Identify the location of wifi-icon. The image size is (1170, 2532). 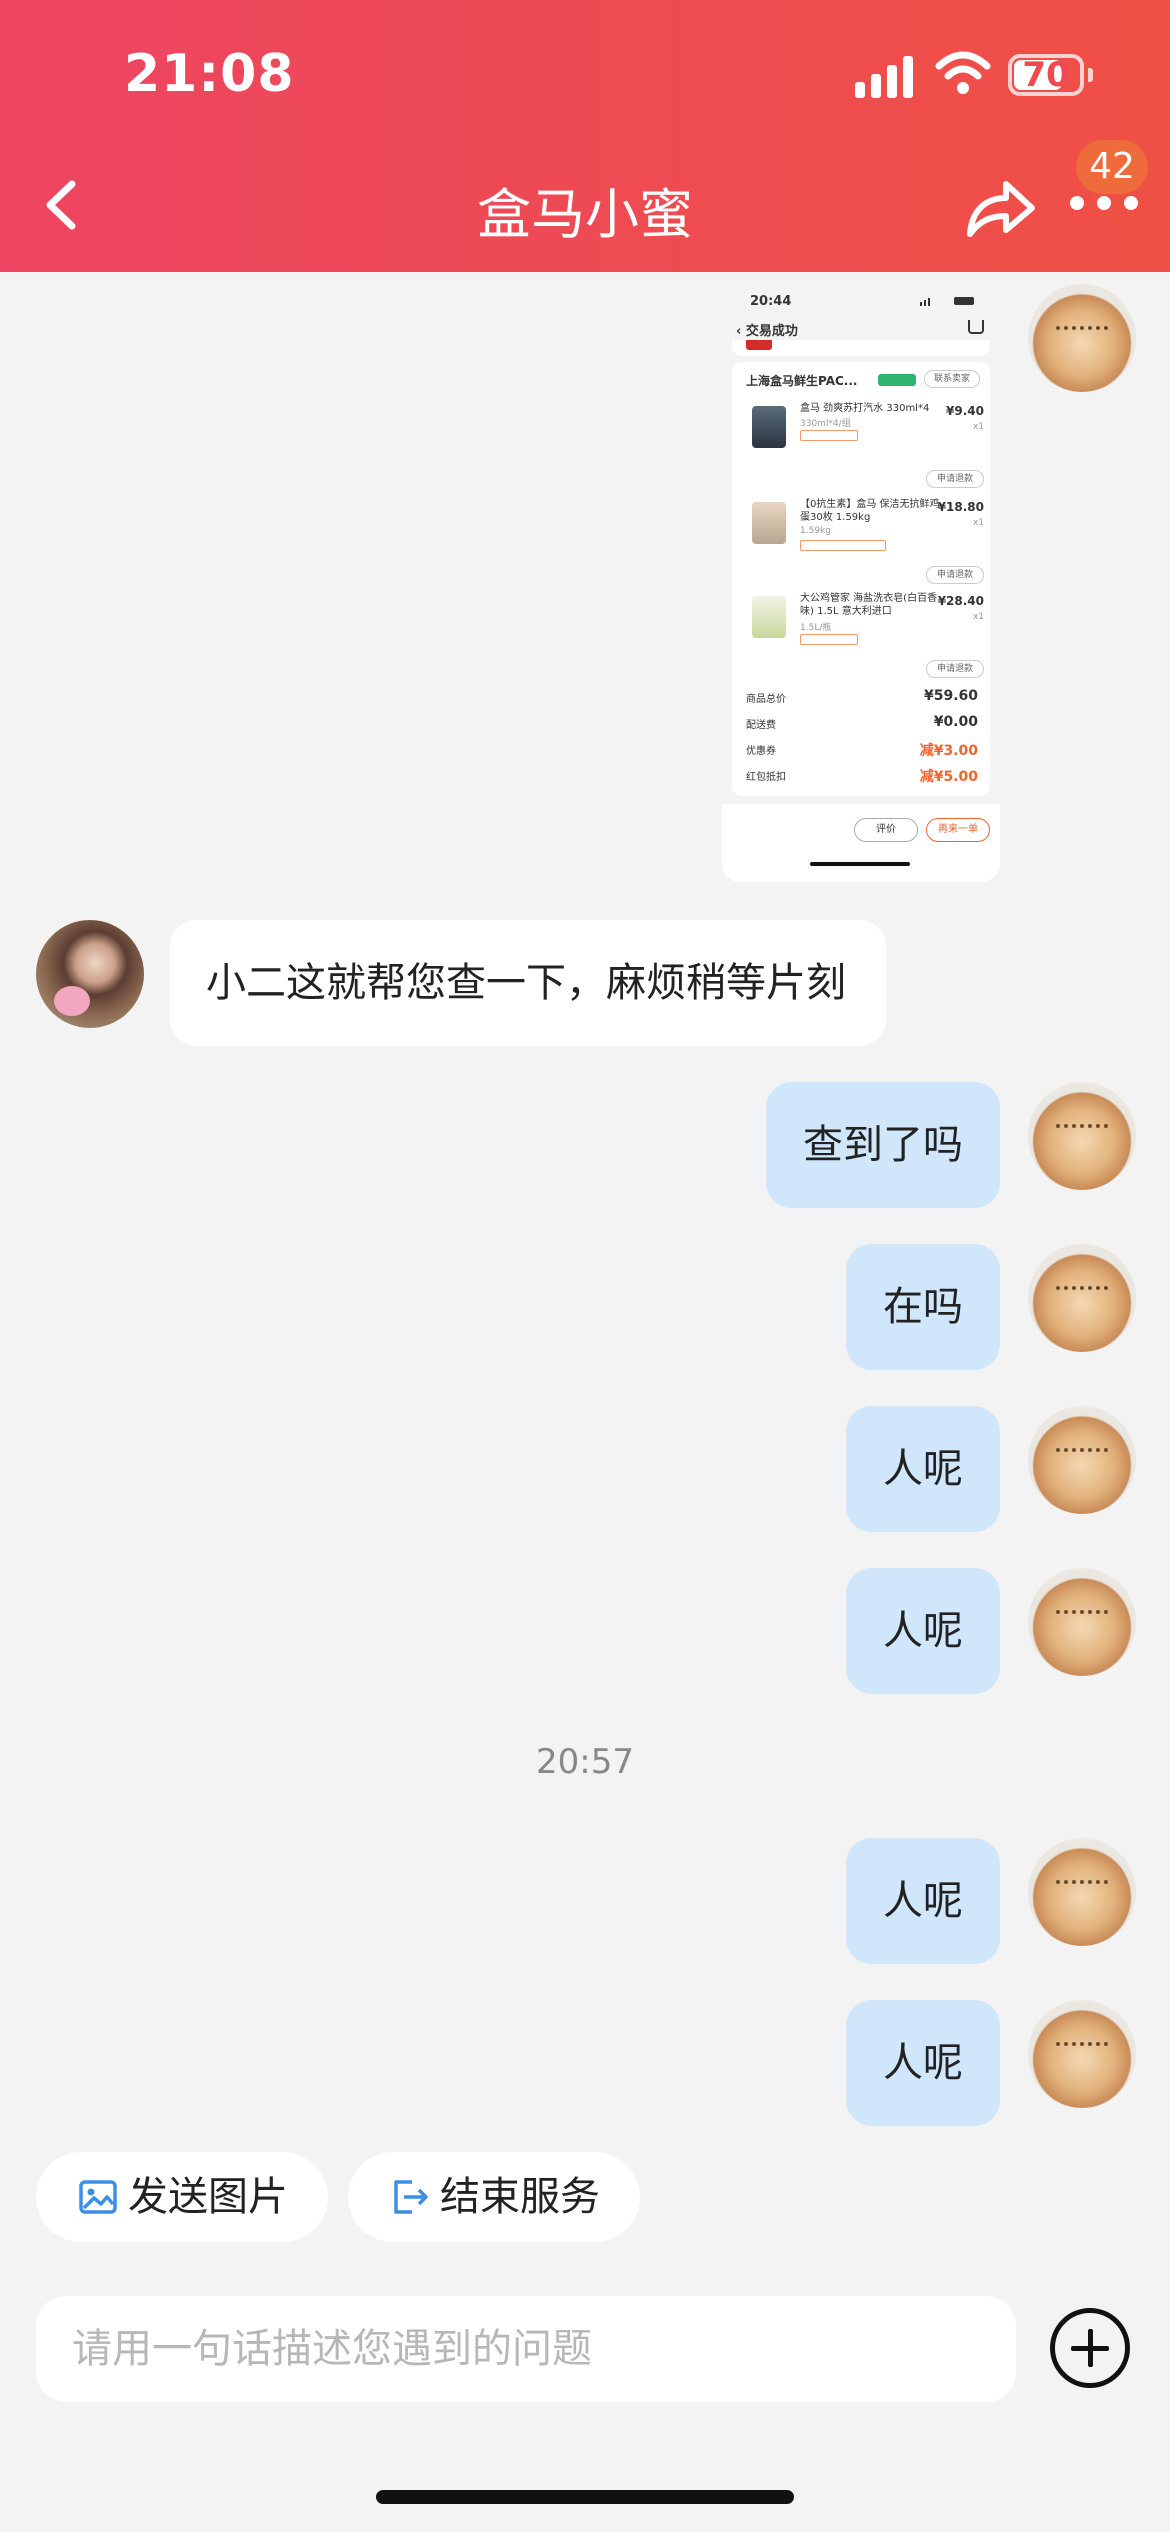
(963, 72).